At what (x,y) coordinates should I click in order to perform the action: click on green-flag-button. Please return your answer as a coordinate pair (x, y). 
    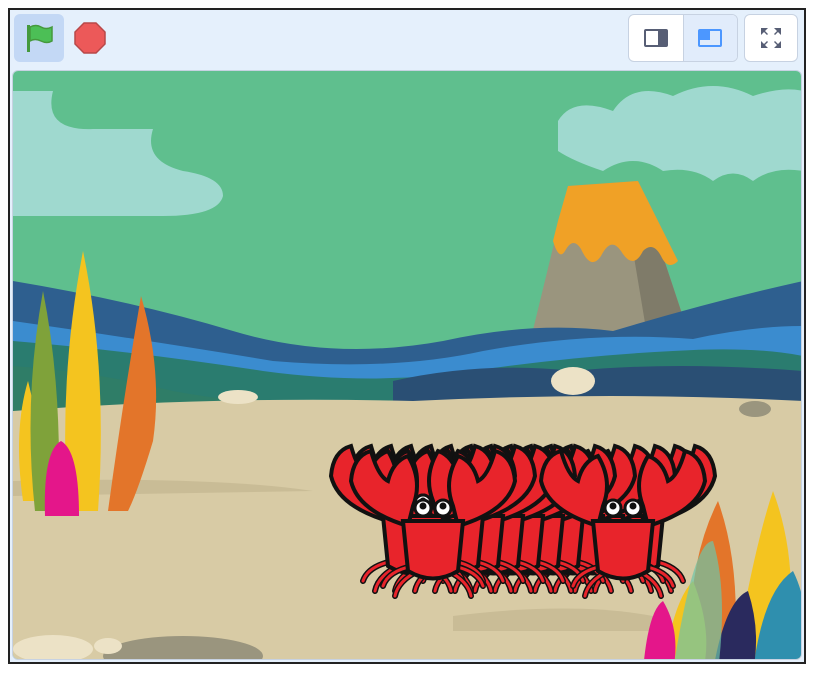
    Looking at the image, I should click on (39, 38).